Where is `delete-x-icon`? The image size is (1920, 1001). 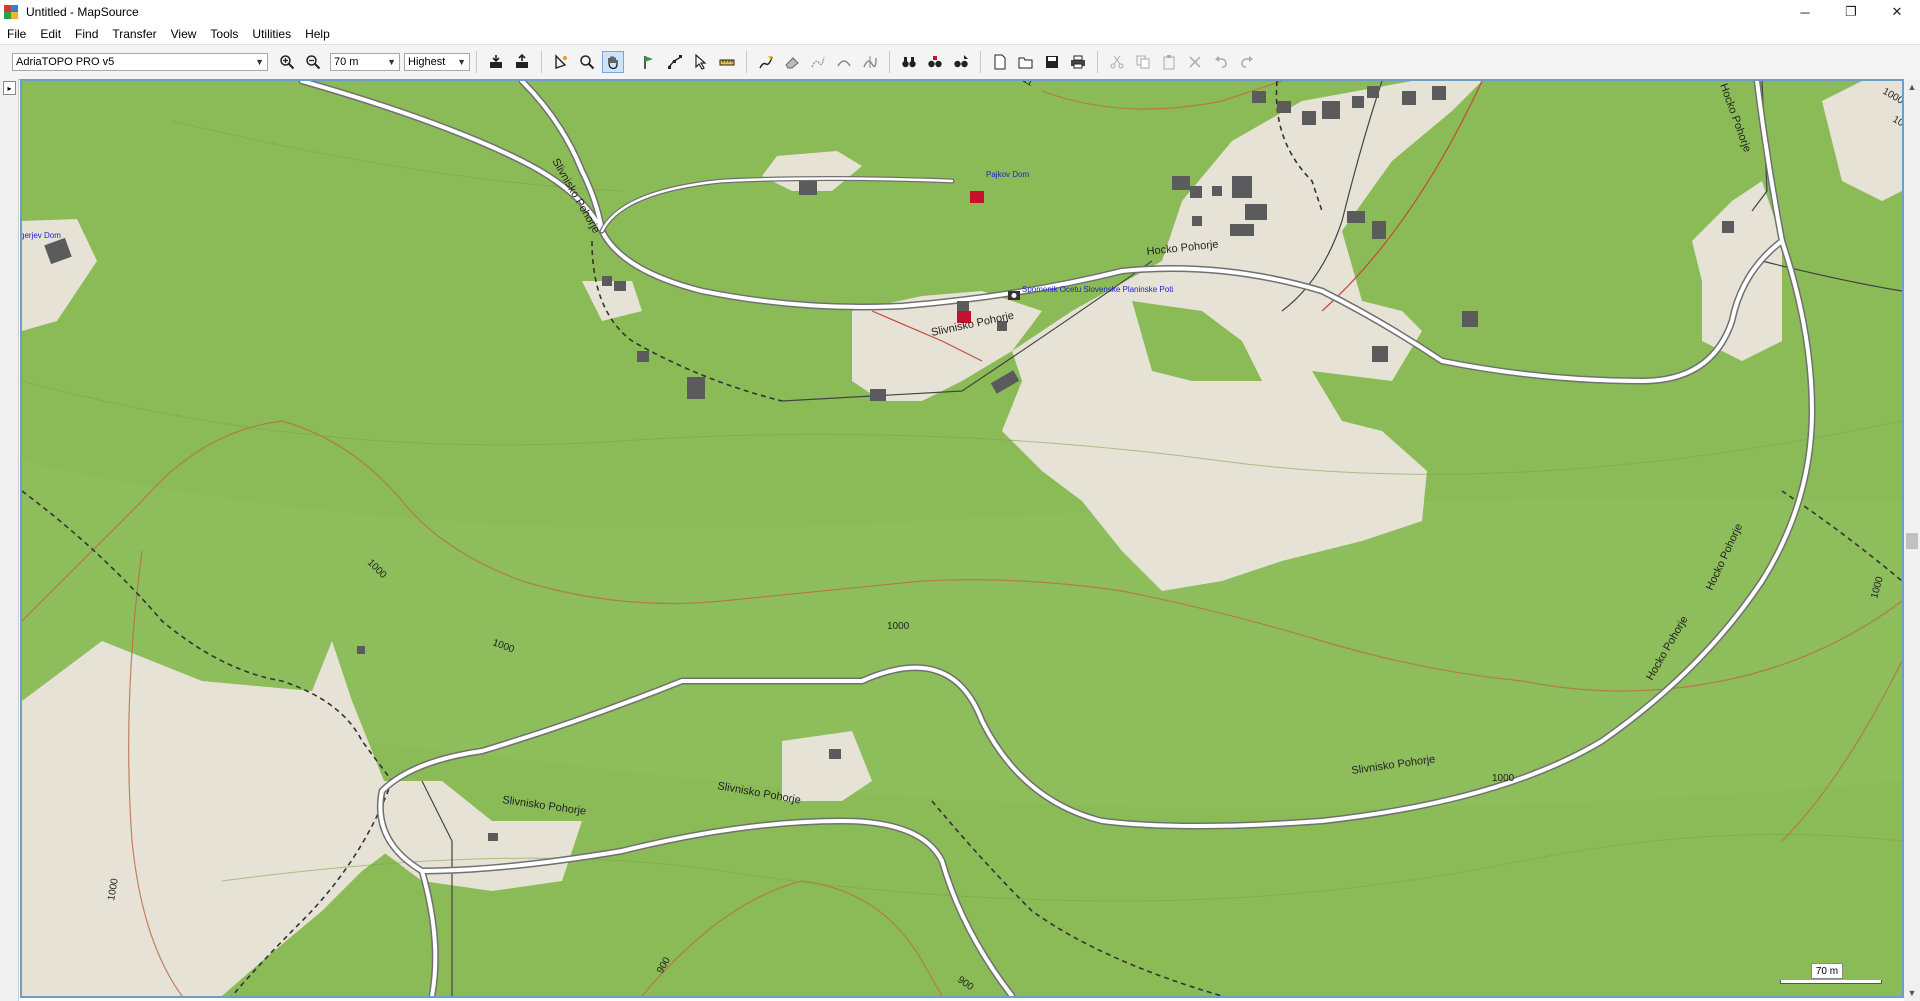 delete-x-icon is located at coordinates (1195, 62).